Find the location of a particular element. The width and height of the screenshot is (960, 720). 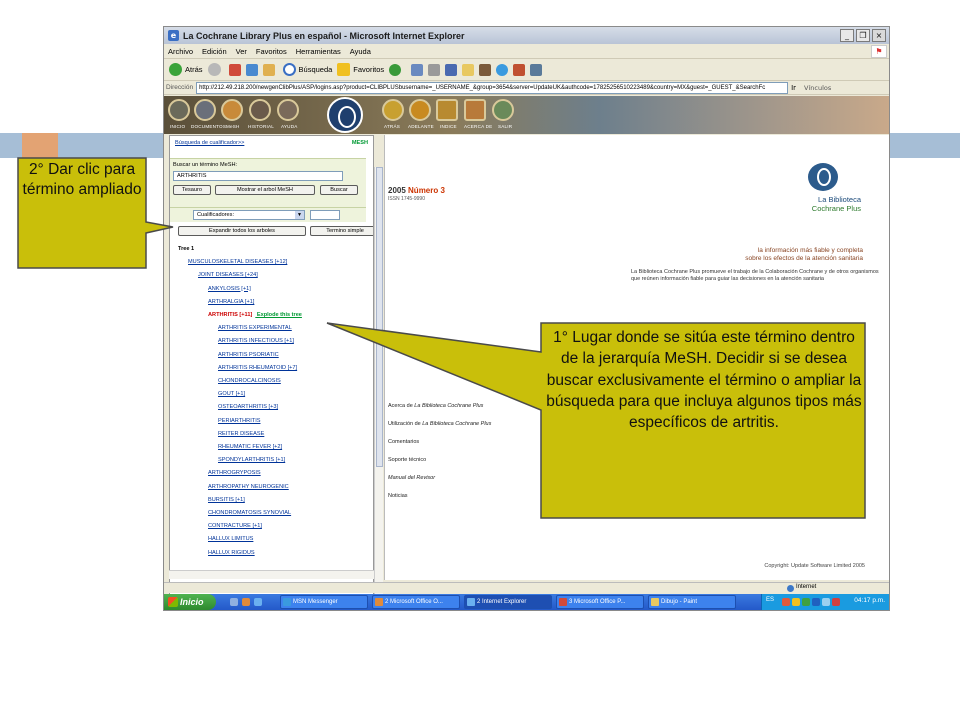

back-button: Atrás is located at coordinates (186, 69).